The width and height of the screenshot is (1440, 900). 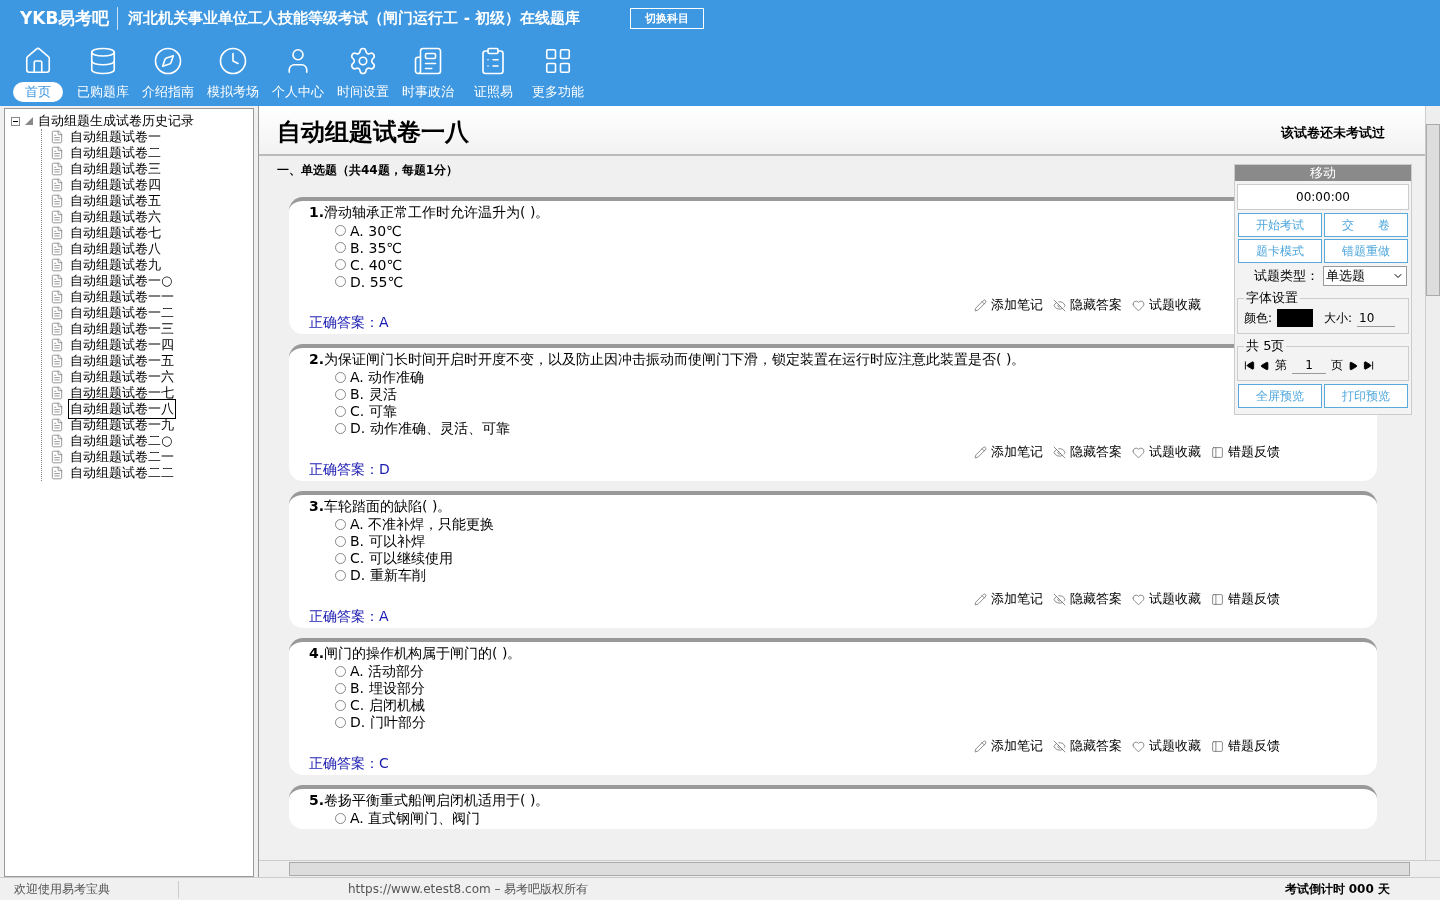 What do you see at coordinates (116, 121) in the screenshot?
I see `tree-root-label: 自动组题生成试卷历史记录` at bounding box center [116, 121].